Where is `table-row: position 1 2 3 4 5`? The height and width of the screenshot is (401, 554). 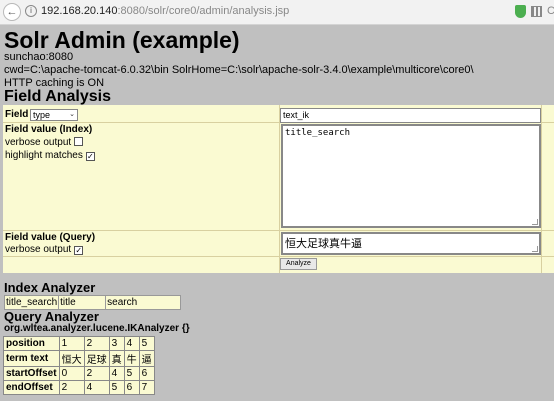
table-row: position 1 2 3 4 5 is located at coordinates (79, 343).